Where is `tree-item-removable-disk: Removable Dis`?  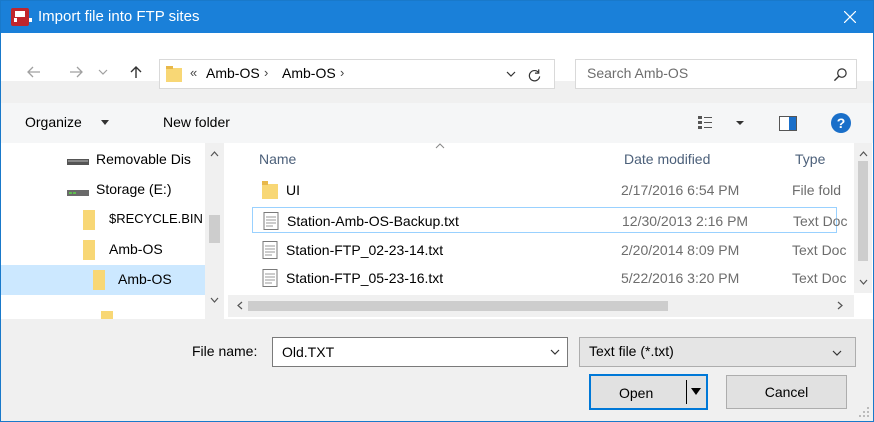
tree-item-removable-disk: Removable Dis is located at coordinates (103, 160).